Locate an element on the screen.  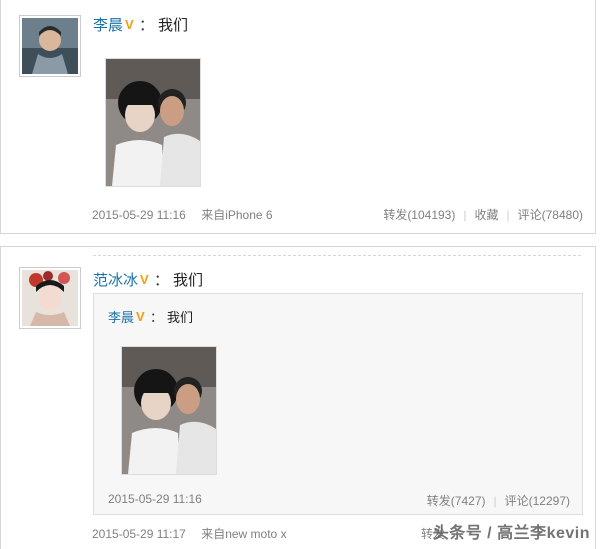
post-source: 来自iPhone 6 is located at coordinates (237, 215).